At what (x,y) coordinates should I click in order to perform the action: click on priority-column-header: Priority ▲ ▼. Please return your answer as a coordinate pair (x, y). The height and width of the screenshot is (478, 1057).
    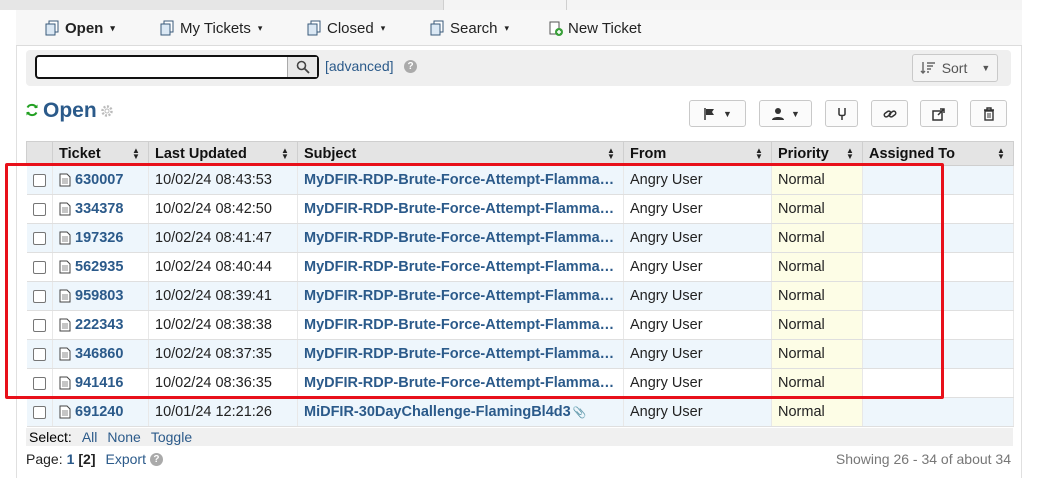
    Looking at the image, I should click on (817, 153).